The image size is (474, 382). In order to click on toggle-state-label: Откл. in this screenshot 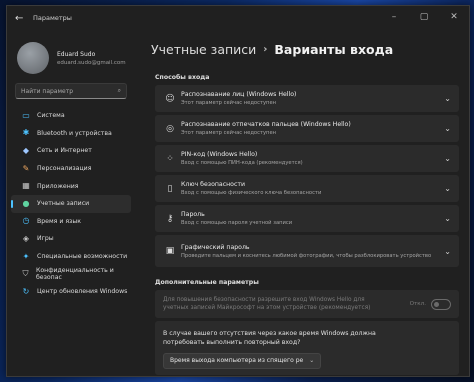, I will do `click(417, 304)`.